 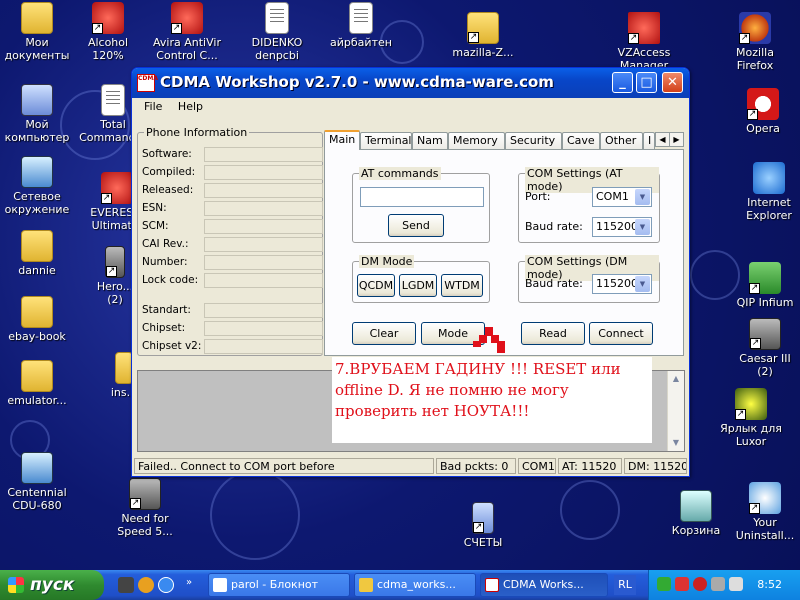 What do you see at coordinates (263, 172) in the screenshot?
I see `compiled-value` at bounding box center [263, 172].